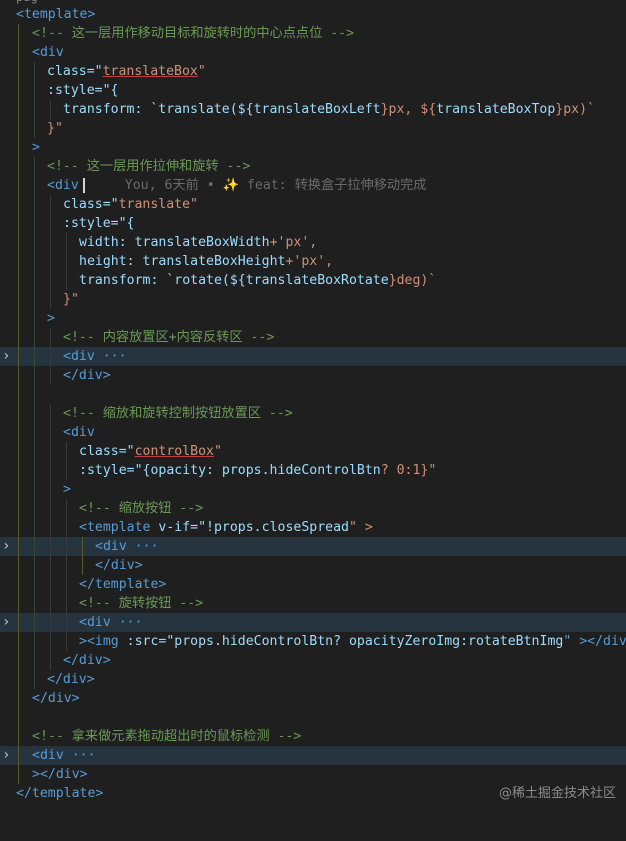 The width and height of the screenshot is (626, 841). Describe the element at coordinates (162, 280) in the screenshot. I see `transform-expr: transform: `rotate(${` at that location.